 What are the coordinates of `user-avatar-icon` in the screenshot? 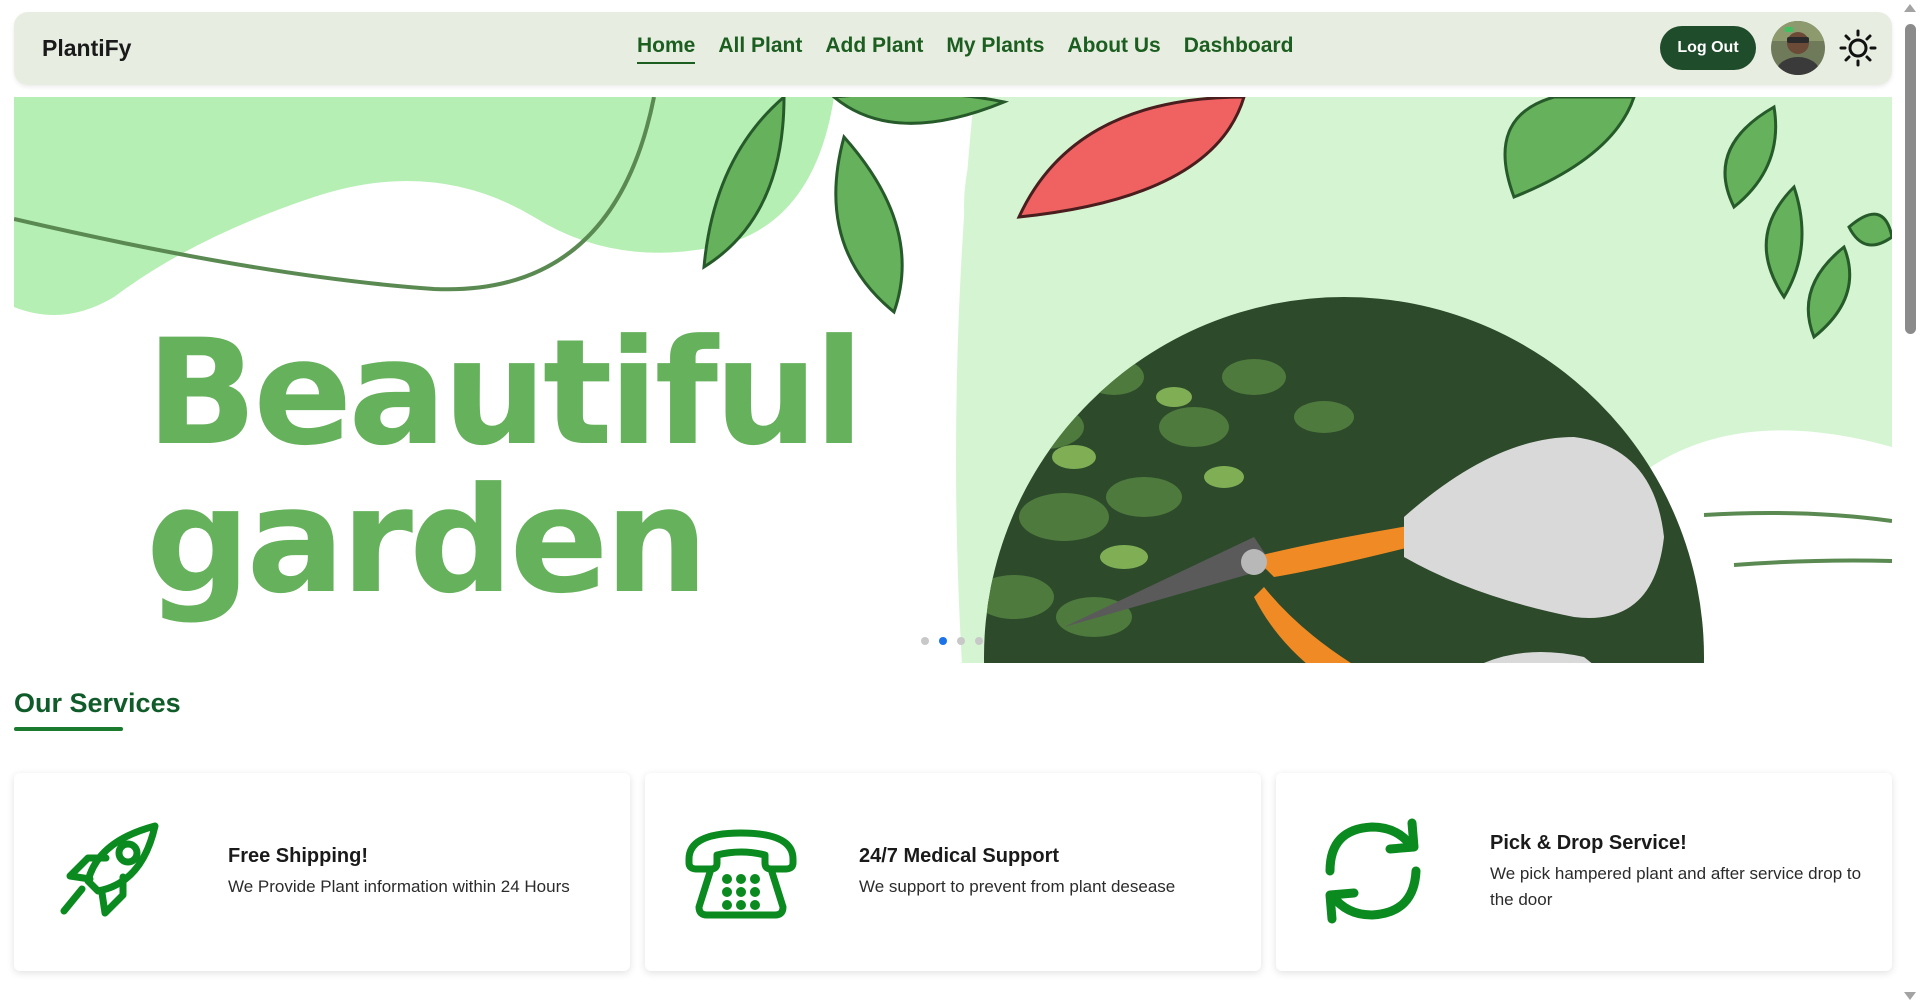 It's located at (1798, 48).